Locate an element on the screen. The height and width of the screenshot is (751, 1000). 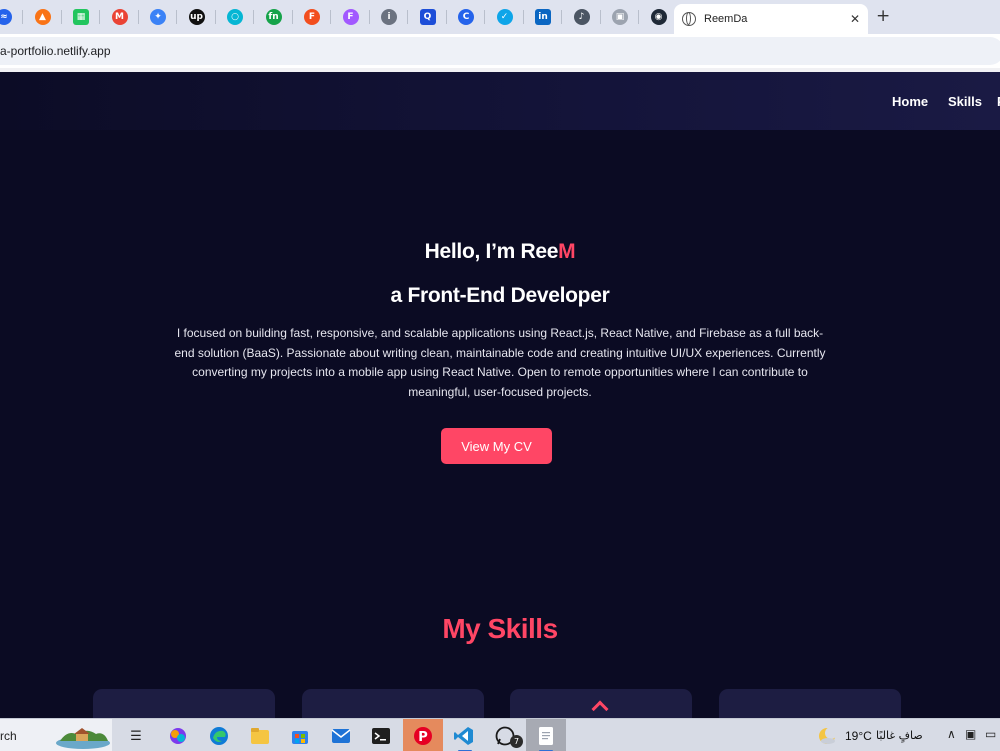
close-tab-icon: ✕ is located at coordinates (855, 19).